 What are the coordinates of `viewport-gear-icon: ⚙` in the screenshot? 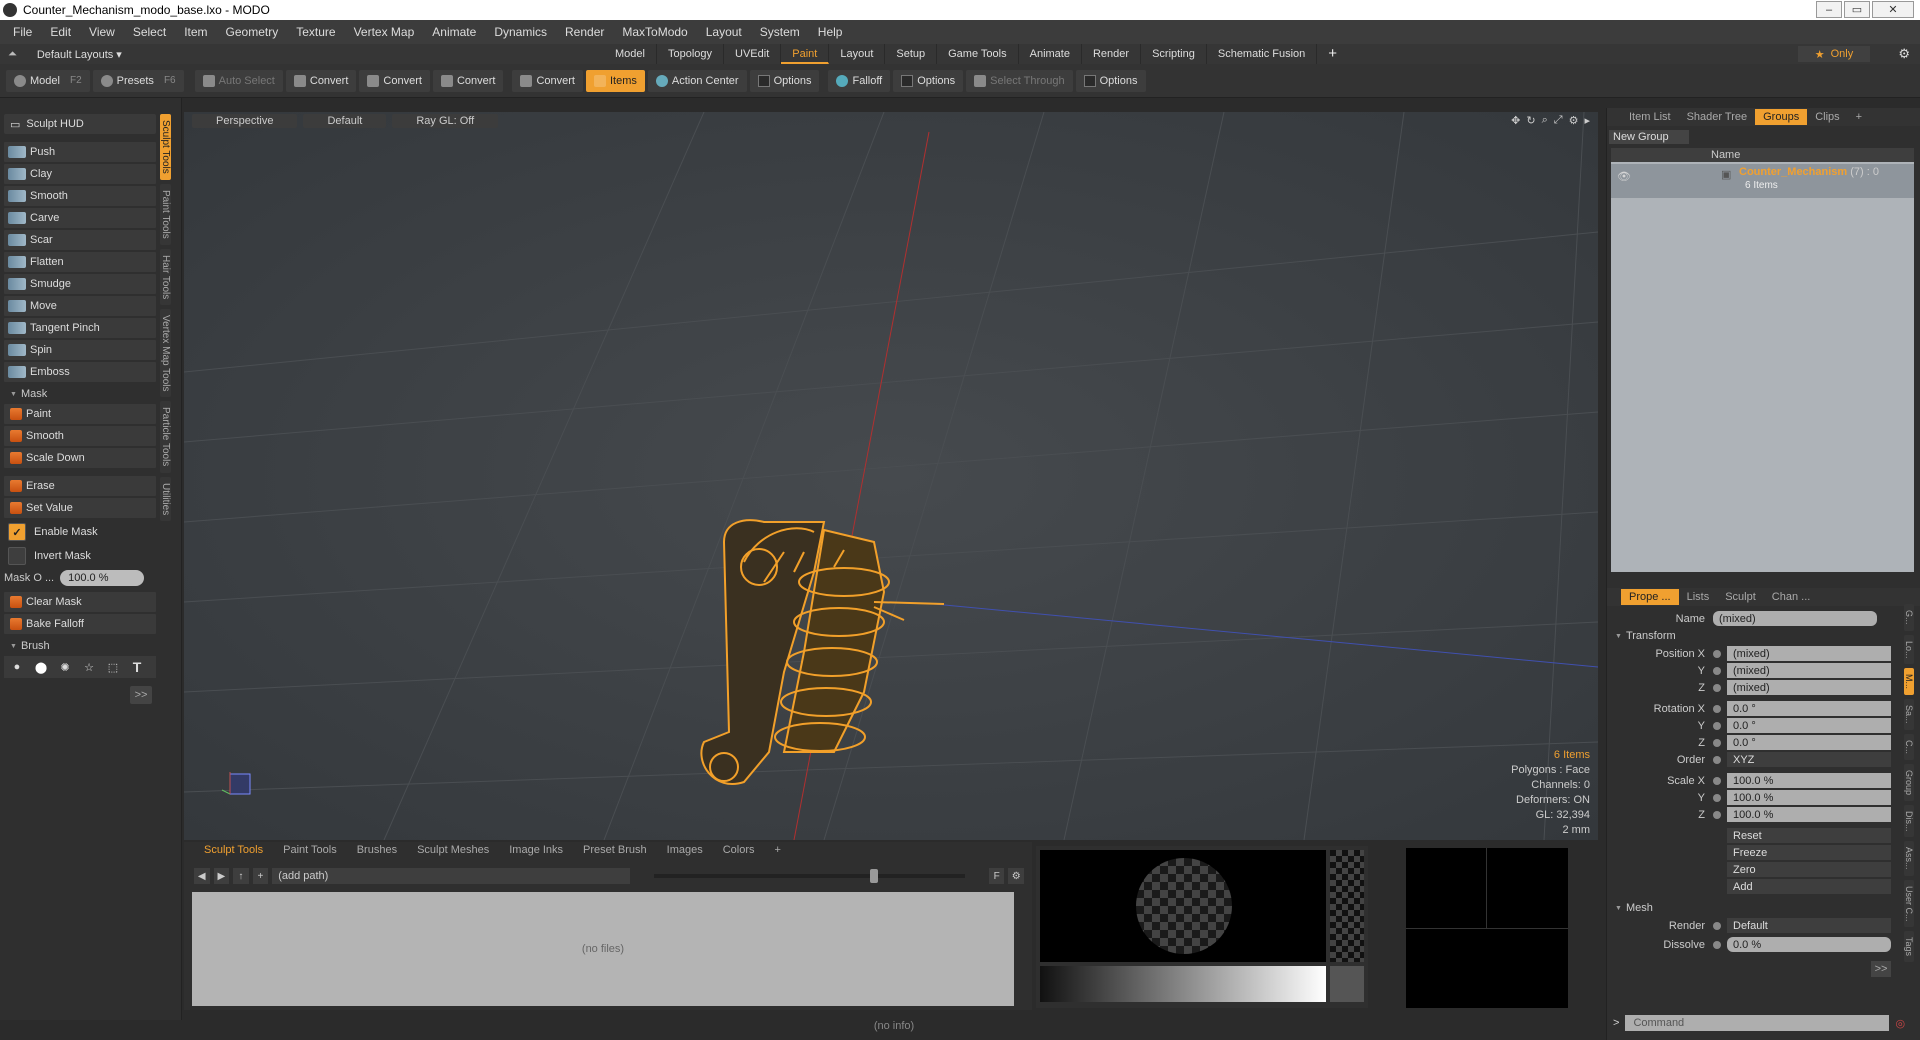 It's located at (1574, 120).